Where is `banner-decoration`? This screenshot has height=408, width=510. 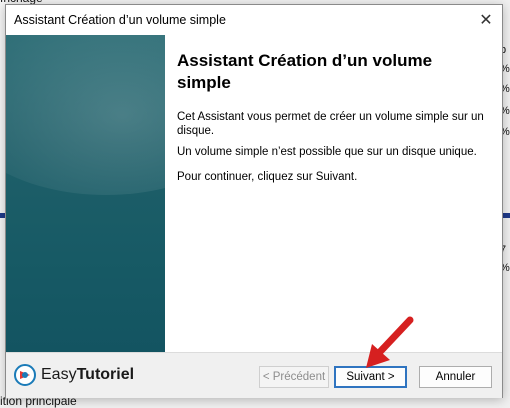
banner-decoration is located at coordinates (85, 115).